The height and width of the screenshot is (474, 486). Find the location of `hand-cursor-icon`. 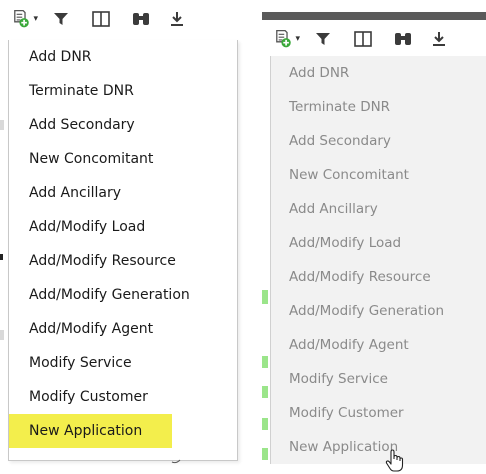

hand-cursor-icon is located at coordinates (394, 460).